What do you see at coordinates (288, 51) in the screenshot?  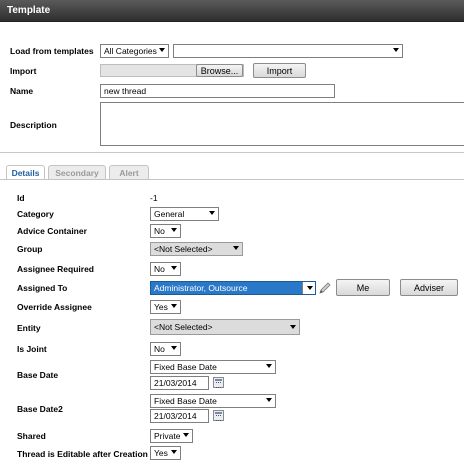 I see `template-select` at bounding box center [288, 51].